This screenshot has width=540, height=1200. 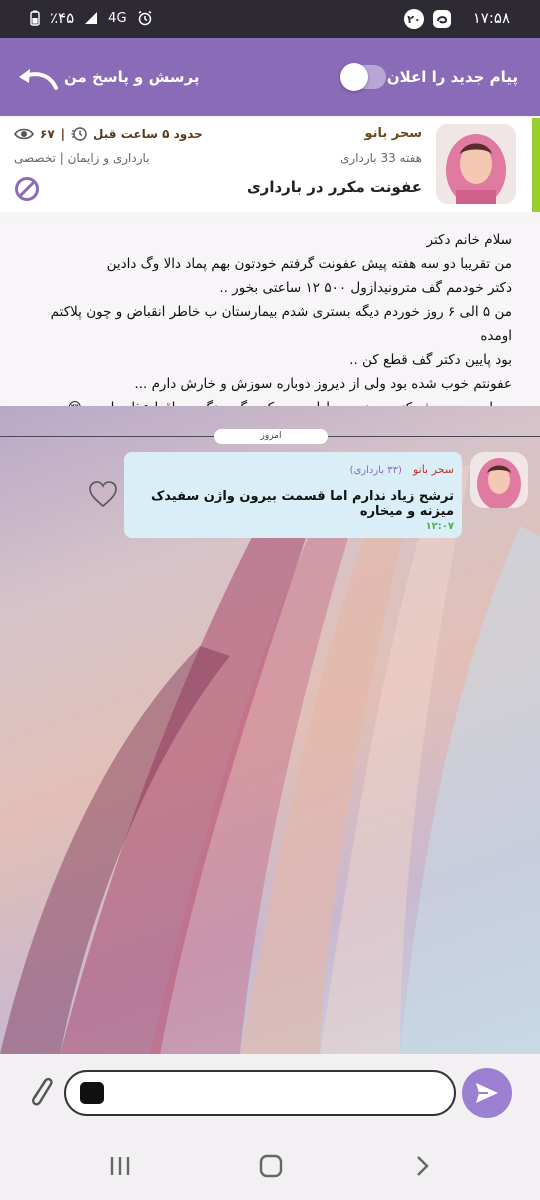 I want to click on question-category: بارداری و زایمان | تخصصی, so click(x=82, y=158).